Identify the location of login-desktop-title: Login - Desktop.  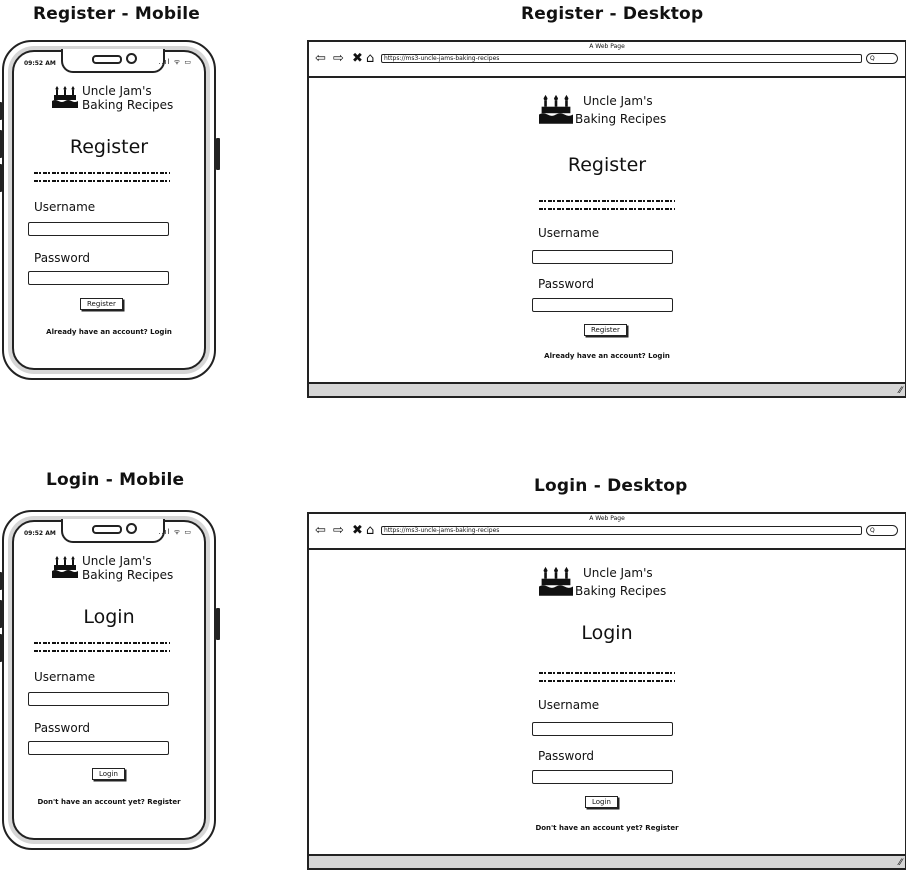
(611, 486).